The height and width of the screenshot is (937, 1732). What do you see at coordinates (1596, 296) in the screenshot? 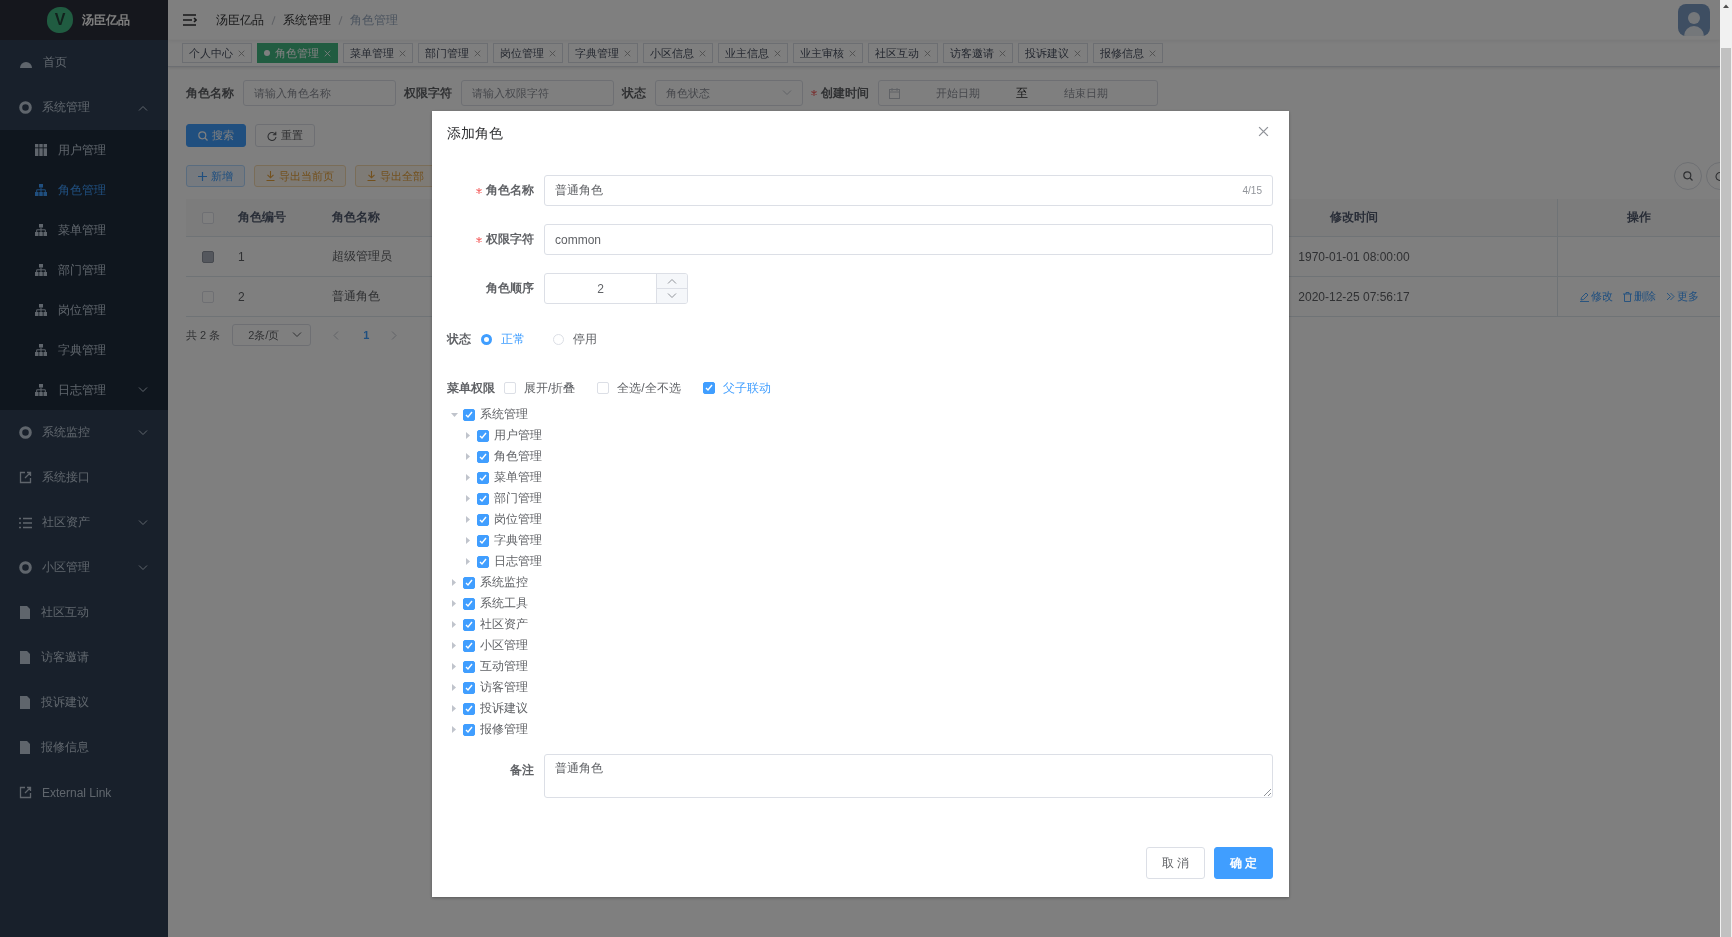
I see `edit-link: 修改` at bounding box center [1596, 296].